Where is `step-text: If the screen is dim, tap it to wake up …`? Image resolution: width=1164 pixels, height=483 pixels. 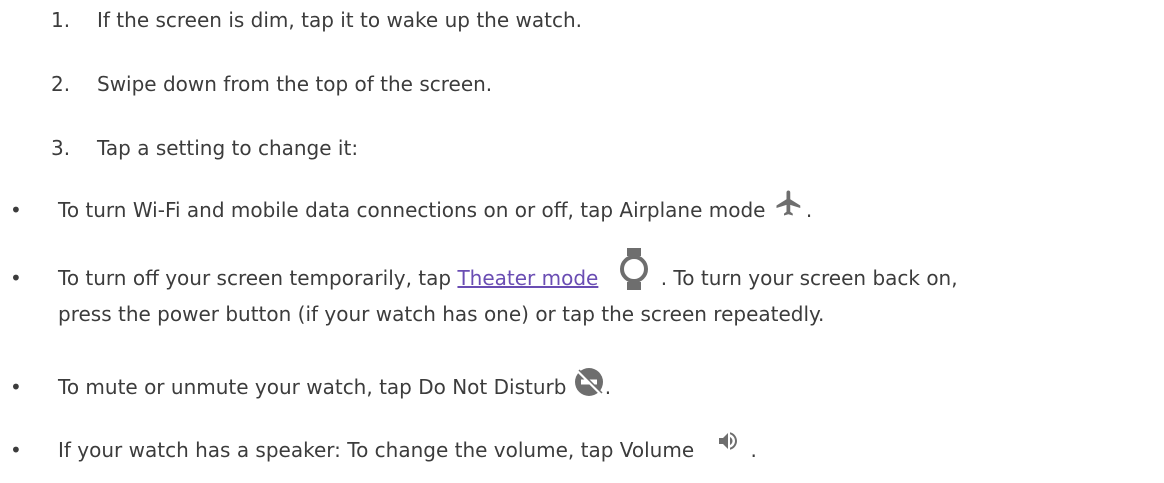 step-text: If the screen is dim, tap it to wake up … is located at coordinates (339, 20).